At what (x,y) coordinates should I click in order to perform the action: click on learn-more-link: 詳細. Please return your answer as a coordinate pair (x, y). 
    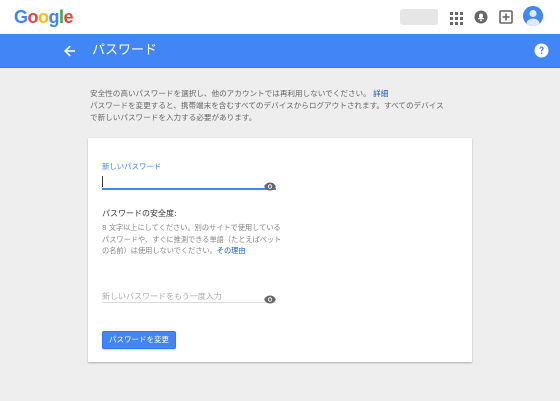
    Looking at the image, I should click on (380, 93).